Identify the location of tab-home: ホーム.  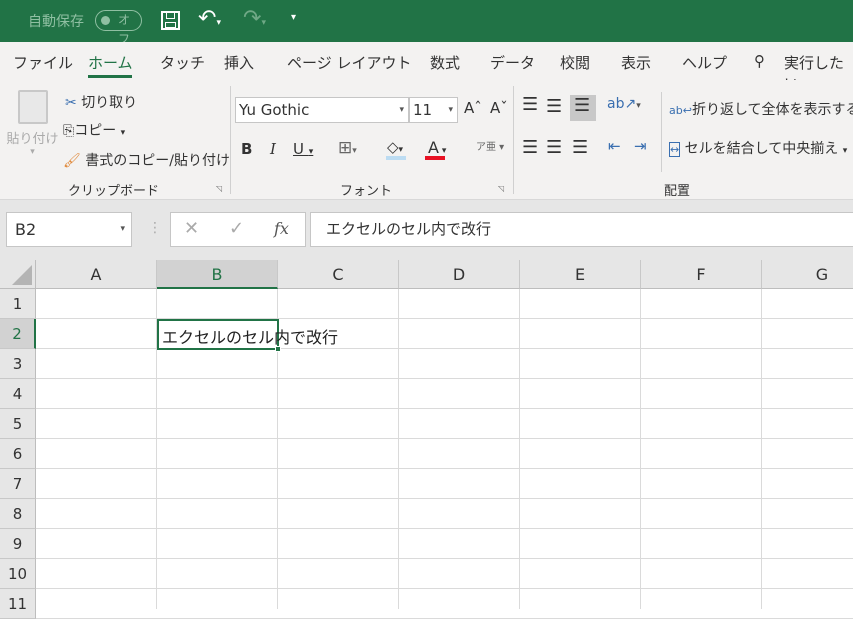
(110, 62).